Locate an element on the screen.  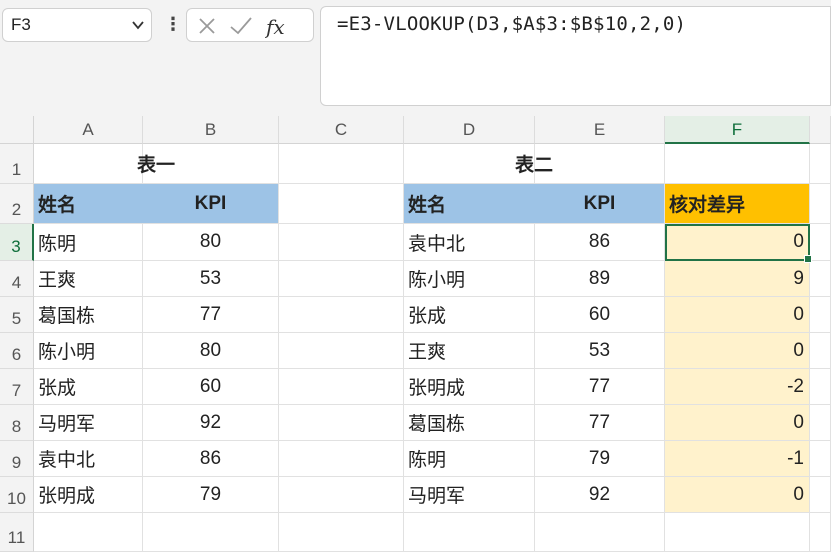
table2-diff-cell: -2 is located at coordinates (737, 387).